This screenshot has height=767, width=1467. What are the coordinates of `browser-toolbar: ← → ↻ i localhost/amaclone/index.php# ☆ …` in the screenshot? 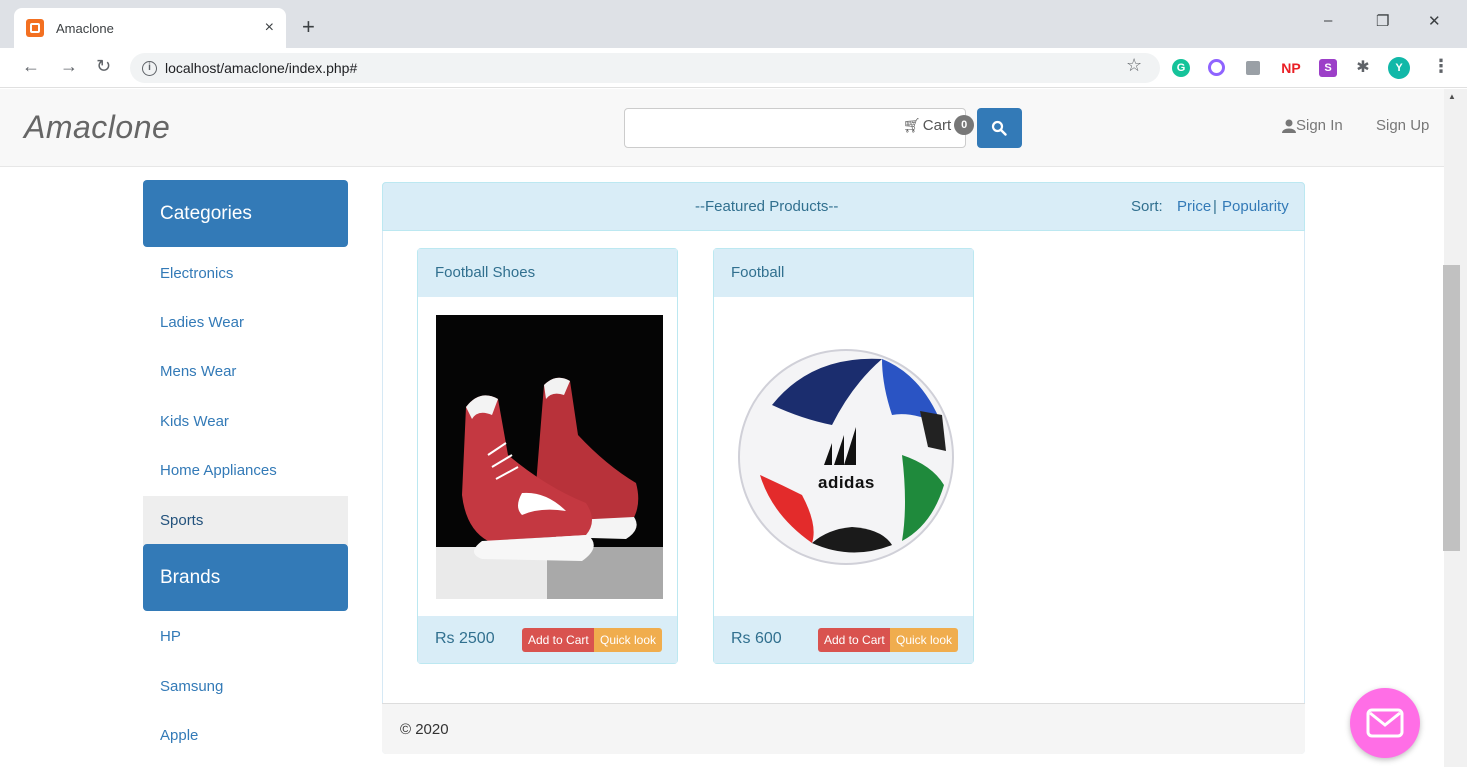 It's located at (733, 68).